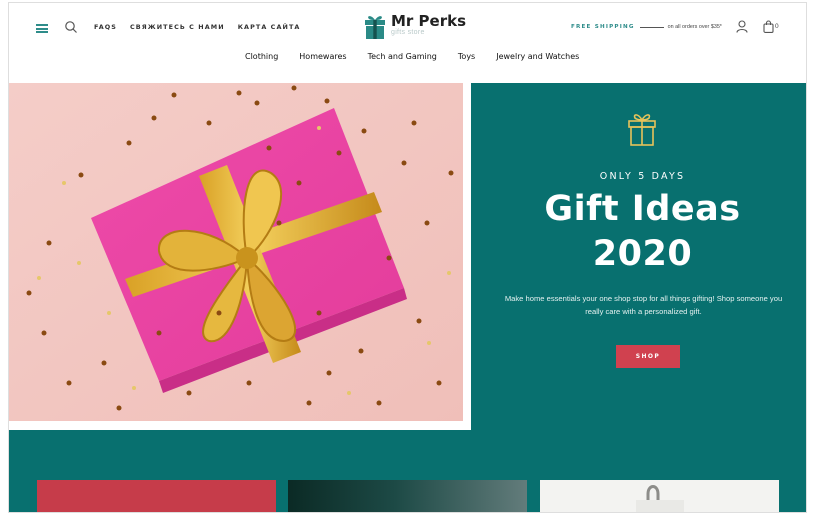  What do you see at coordinates (694, 27) in the screenshot?
I see `shipping-note: on all orders over $35*` at bounding box center [694, 27].